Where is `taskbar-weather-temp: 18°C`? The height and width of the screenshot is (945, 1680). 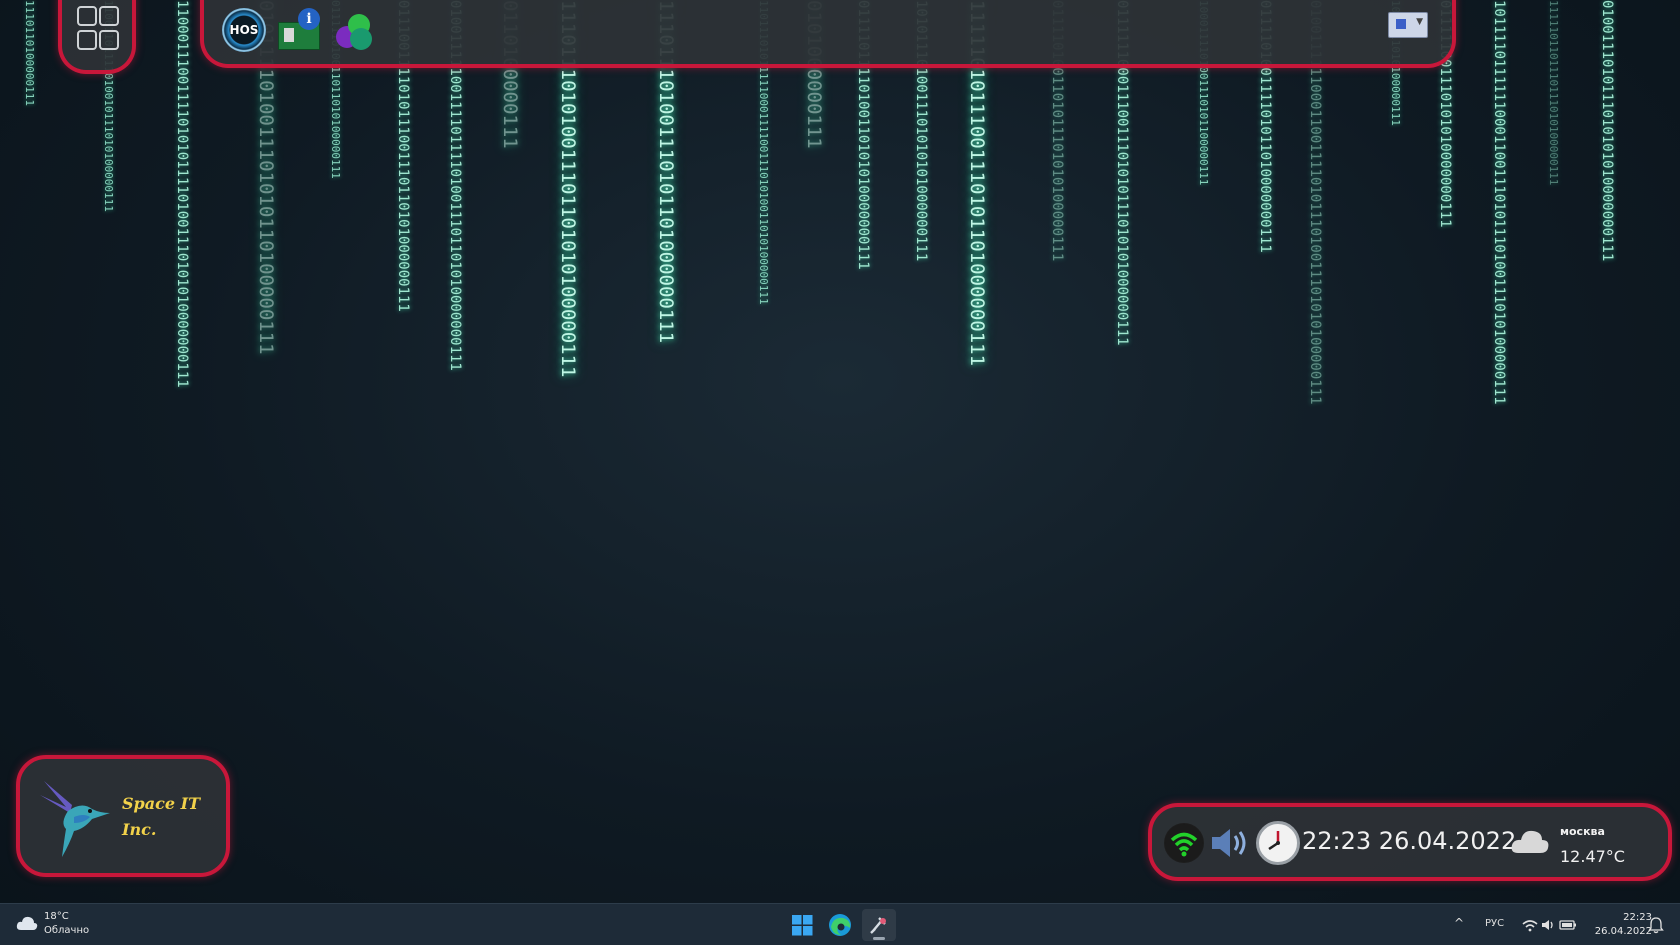
taskbar-weather-temp: 18°C is located at coordinates (56, 916).